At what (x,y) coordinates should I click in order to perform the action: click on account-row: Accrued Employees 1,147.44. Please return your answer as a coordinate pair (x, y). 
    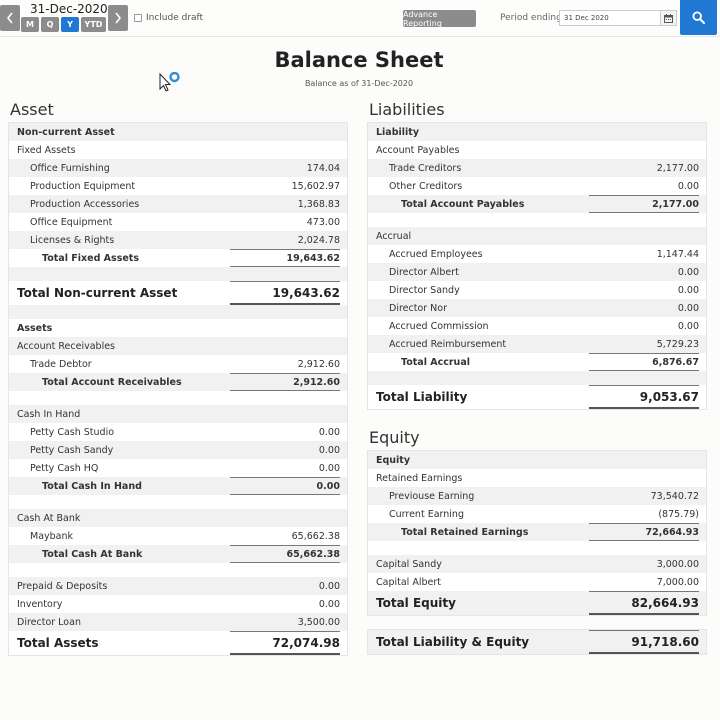
    Looking at the image, I should click on (537, 254).